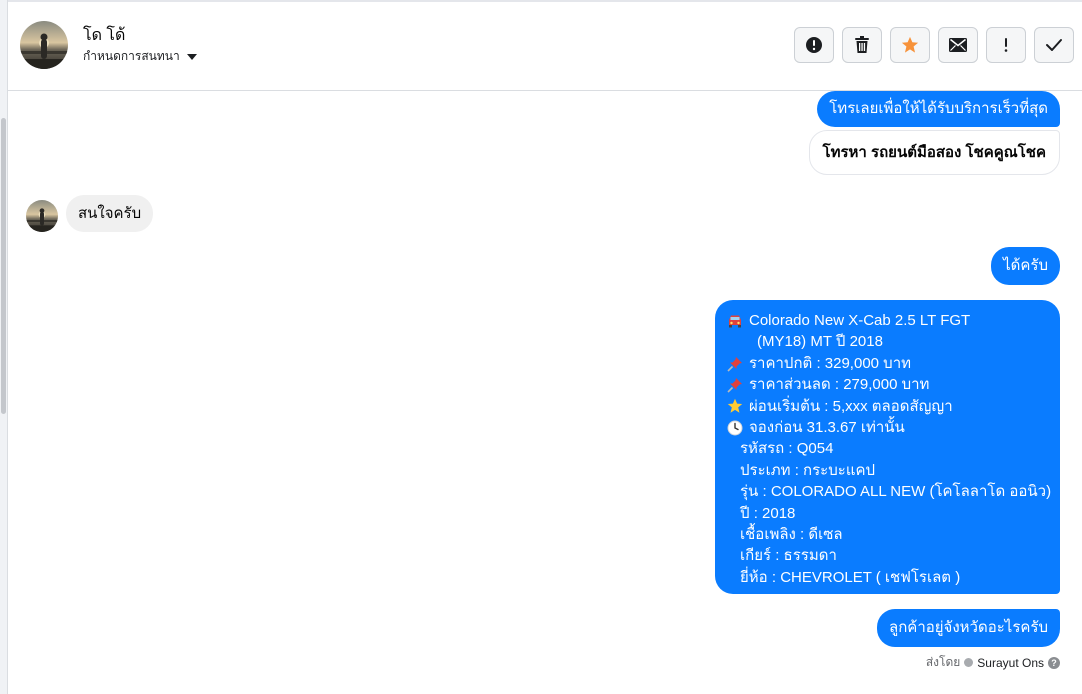  I want to click on trash-icon, so click(862, 44).